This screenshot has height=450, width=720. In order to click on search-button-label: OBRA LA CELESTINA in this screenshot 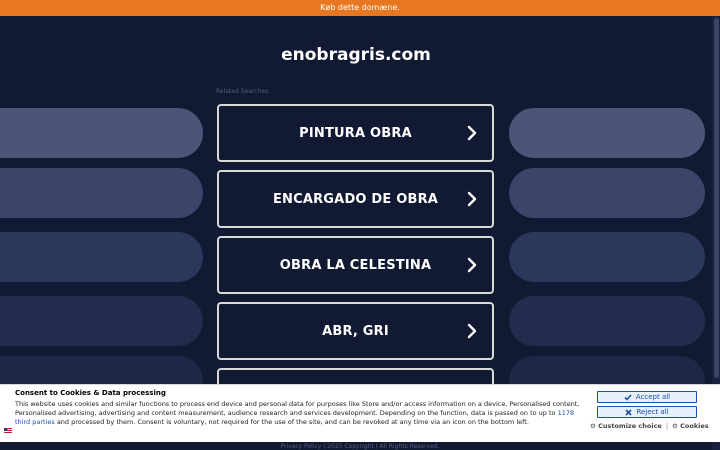, I will do `click(355, 265)`.